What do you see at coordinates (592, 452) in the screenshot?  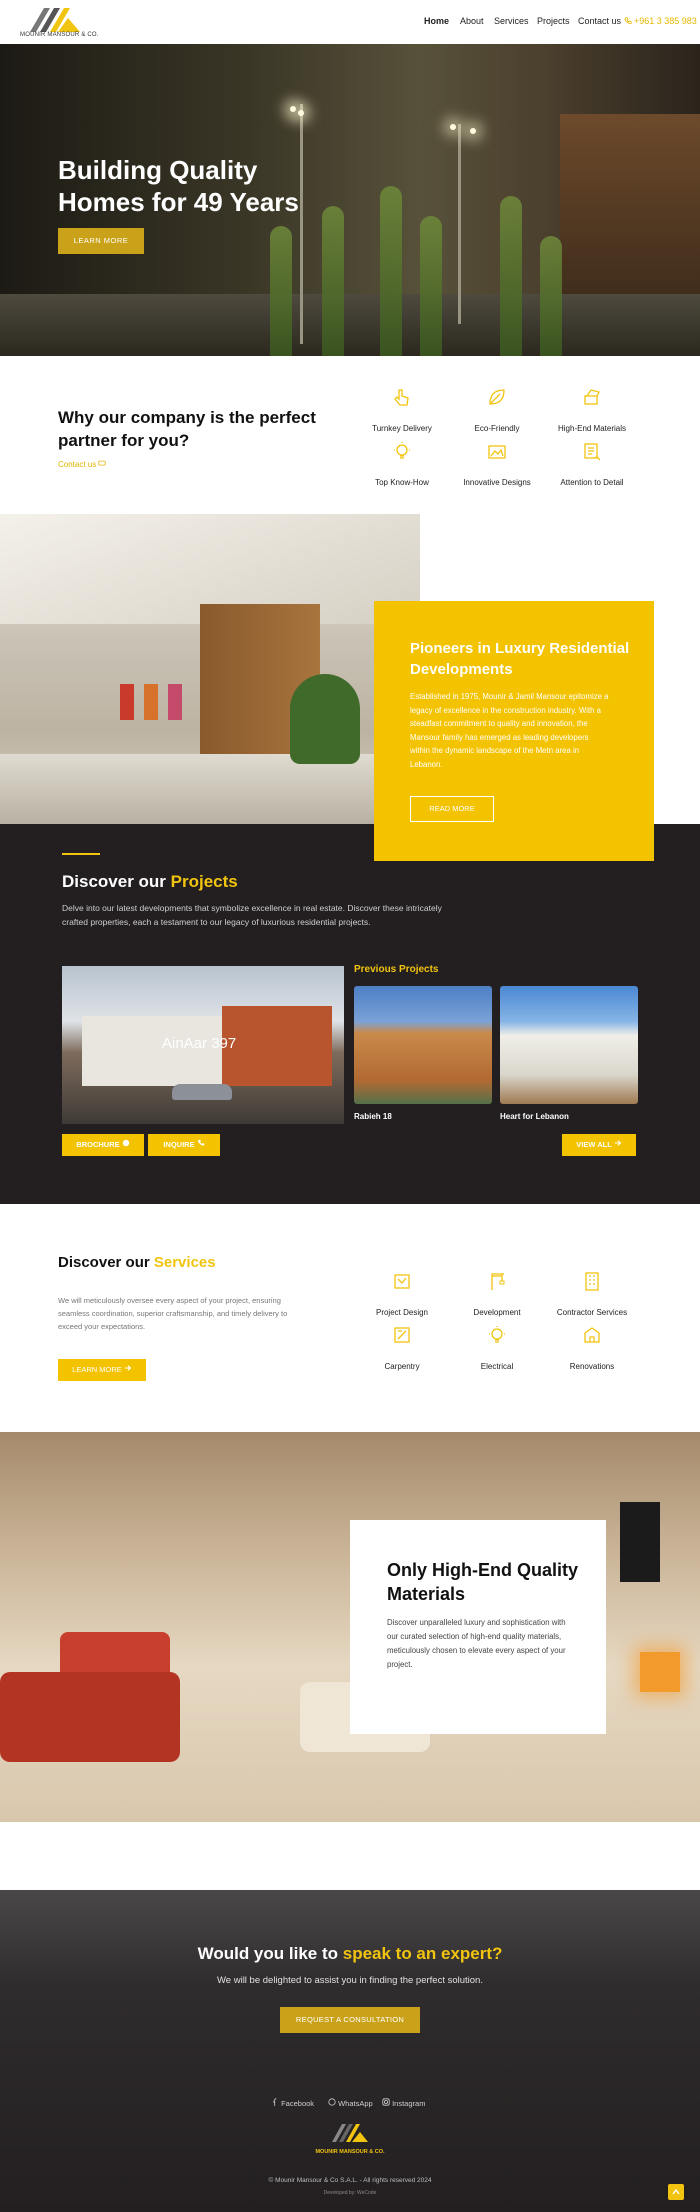 I see `detail-icon` at bounding box center [592, 452].